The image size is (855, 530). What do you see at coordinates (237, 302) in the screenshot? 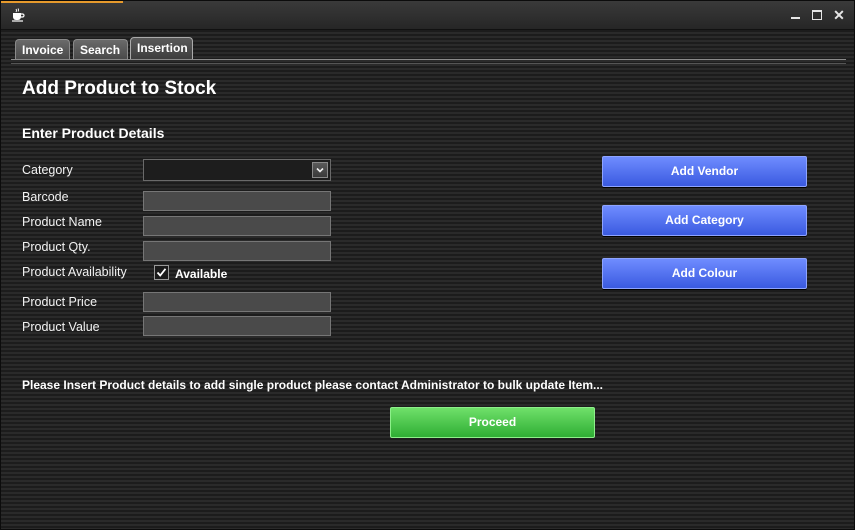
I see `product-price-field` at bounding box center [237, 302].